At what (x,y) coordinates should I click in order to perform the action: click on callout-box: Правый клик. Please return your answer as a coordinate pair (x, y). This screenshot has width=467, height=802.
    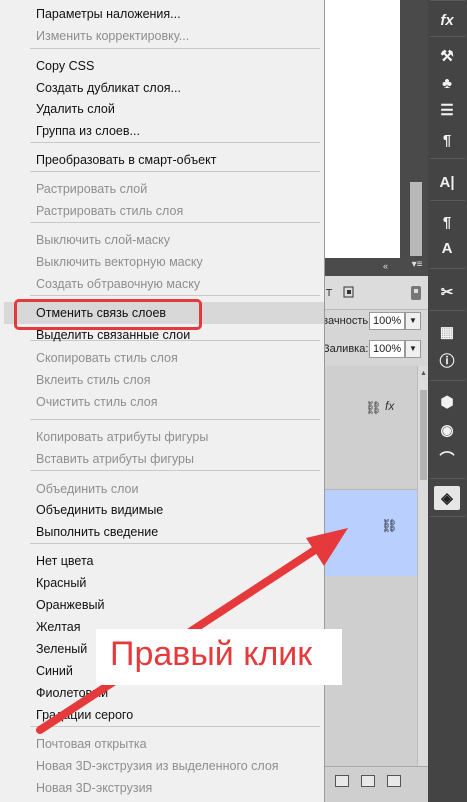
    Looking at the image, I should click on (219, 657).